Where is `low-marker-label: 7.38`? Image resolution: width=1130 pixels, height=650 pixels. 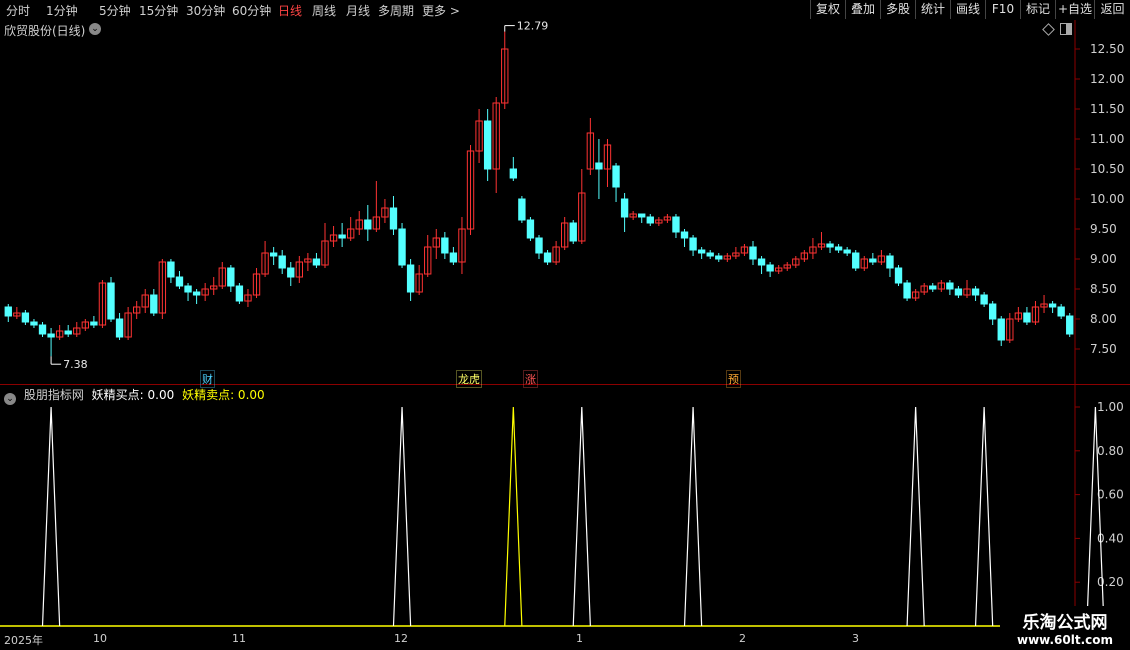
low-marker-label: 7.38 is located at coordinates (75, 364).